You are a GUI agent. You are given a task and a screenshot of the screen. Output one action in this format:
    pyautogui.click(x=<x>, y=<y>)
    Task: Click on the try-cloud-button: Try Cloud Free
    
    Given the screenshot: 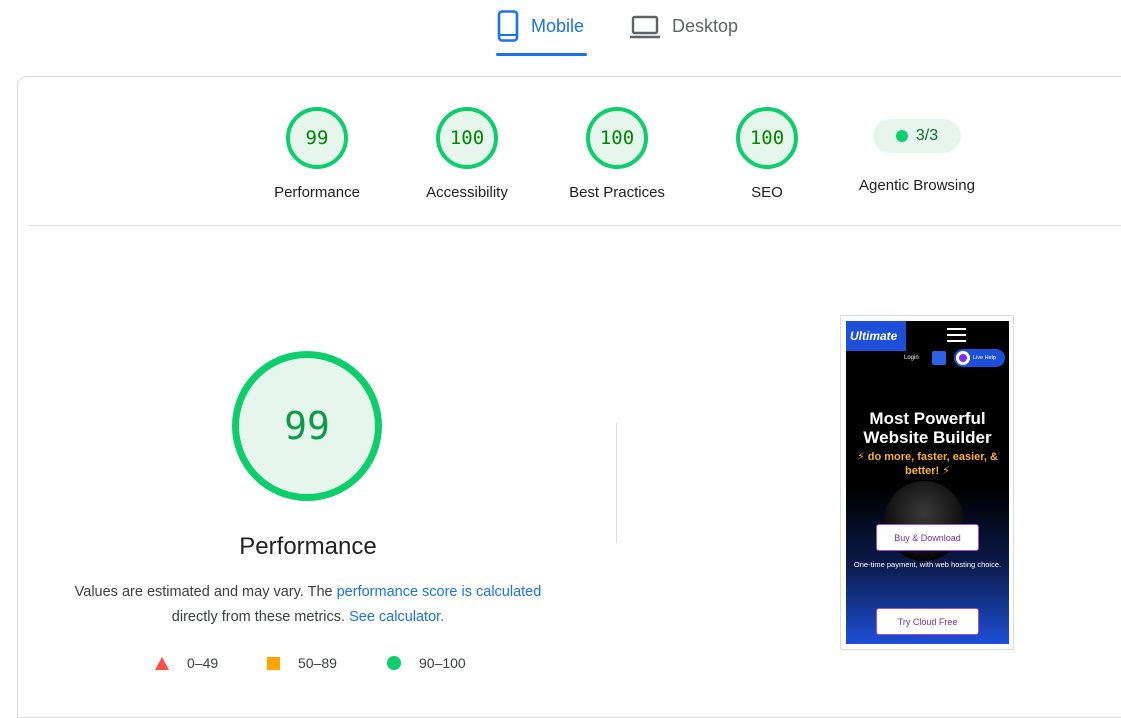 What is the action you would take?
    pyautogui.click(x=927, y=621)
    